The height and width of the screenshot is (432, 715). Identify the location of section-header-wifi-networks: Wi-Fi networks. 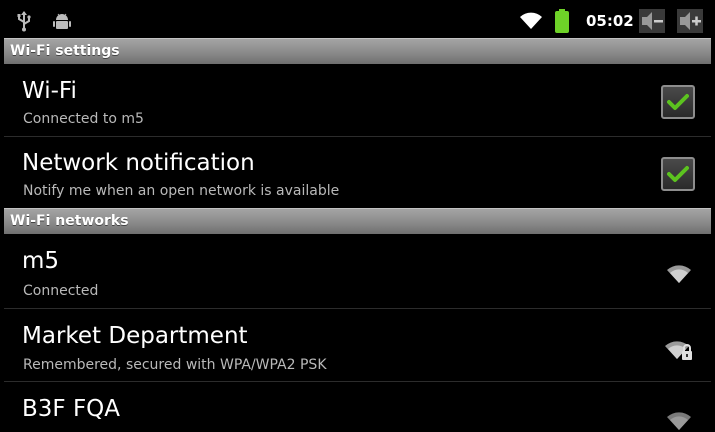
(357, 221).